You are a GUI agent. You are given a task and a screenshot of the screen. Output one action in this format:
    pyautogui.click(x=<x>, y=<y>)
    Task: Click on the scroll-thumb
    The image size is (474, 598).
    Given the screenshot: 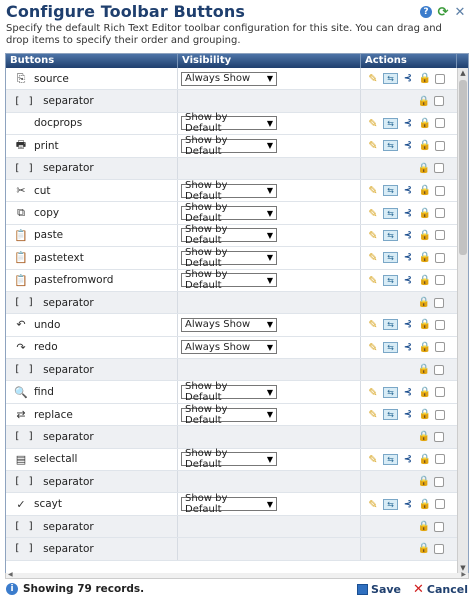 What is the action you would take?
    pyautogui.click(x=463, y=167)
    